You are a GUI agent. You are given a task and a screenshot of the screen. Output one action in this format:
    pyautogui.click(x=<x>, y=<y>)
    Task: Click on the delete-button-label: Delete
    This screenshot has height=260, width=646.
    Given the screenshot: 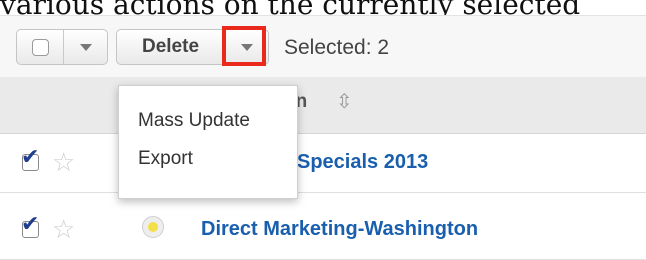 What is the action you would take?
    pyautogui.click(x=170, y=46)
    